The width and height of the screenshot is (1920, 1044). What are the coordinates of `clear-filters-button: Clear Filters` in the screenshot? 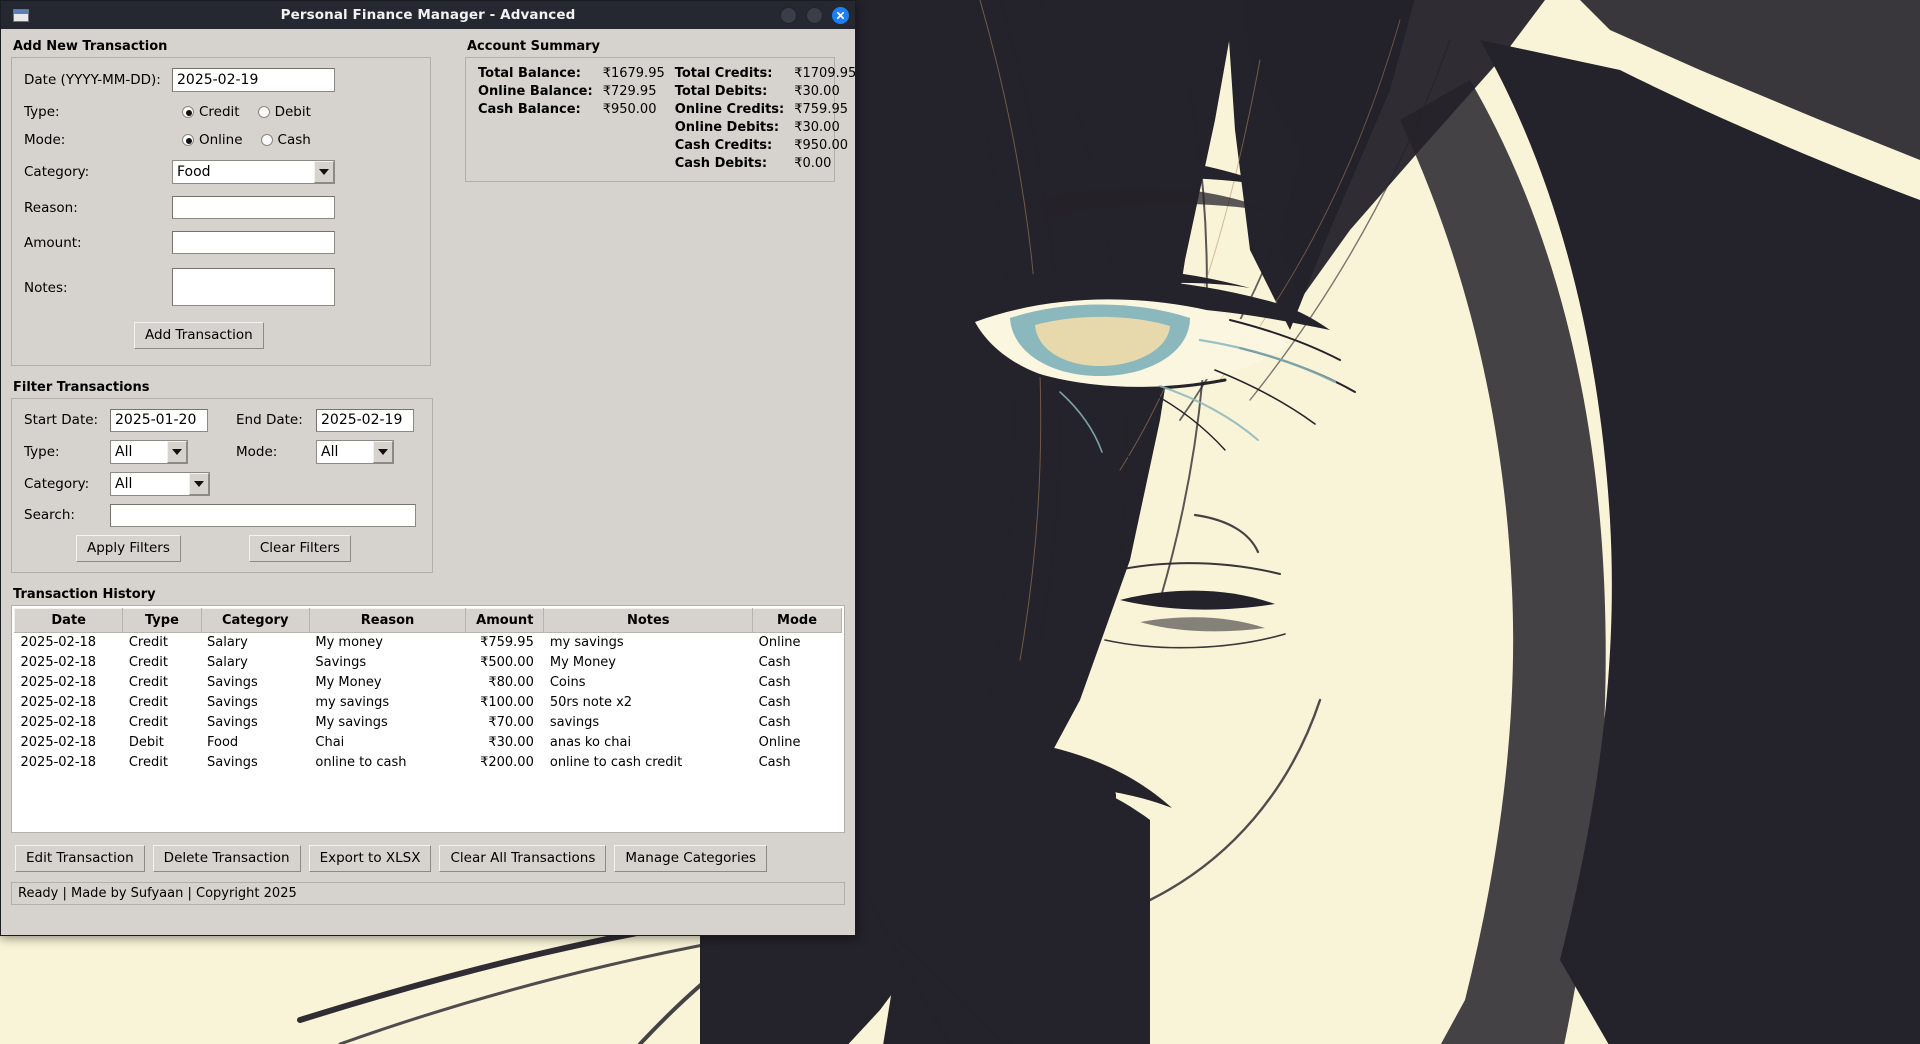 It's located at (299, 548).